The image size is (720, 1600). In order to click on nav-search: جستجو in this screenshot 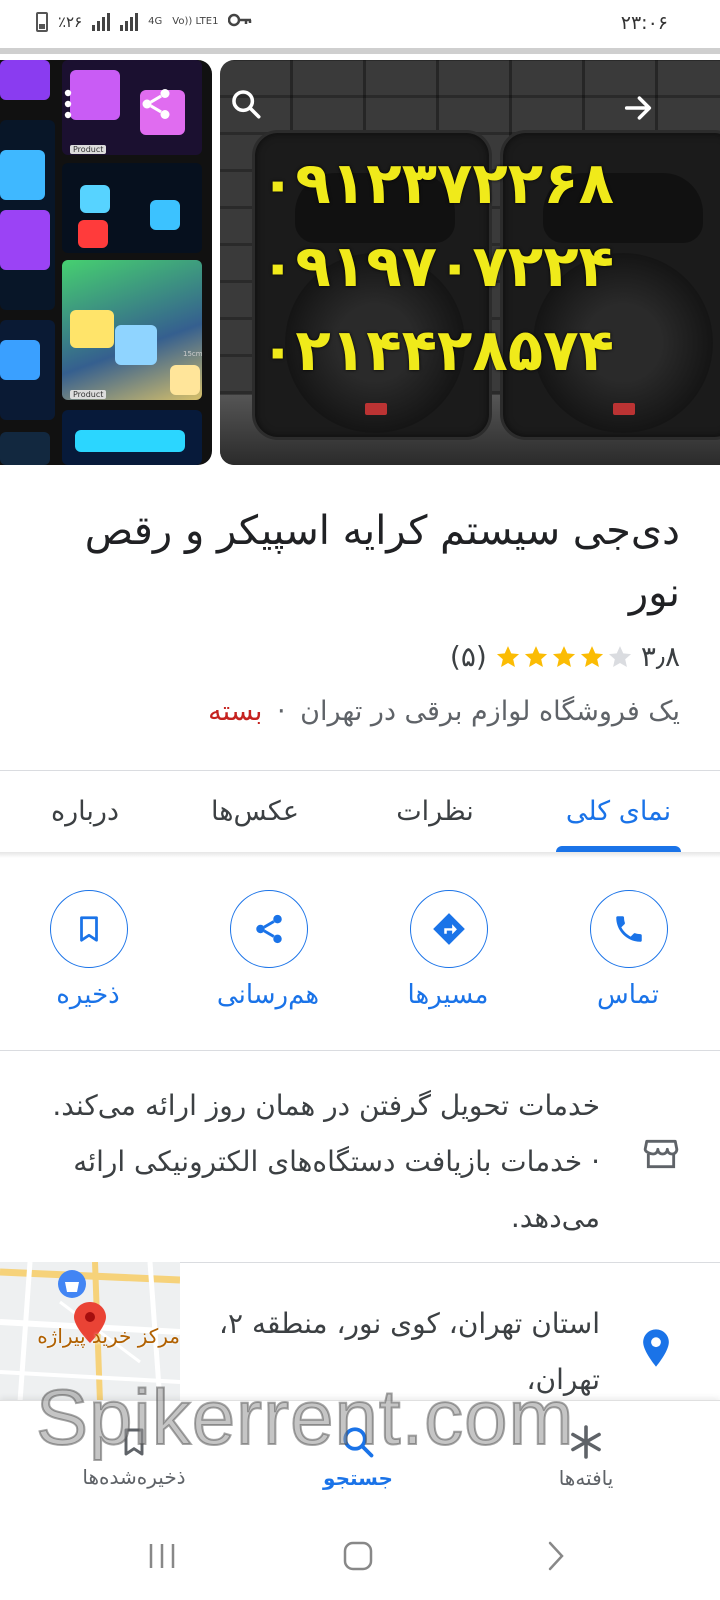, I will do `click(358, 1457)`.